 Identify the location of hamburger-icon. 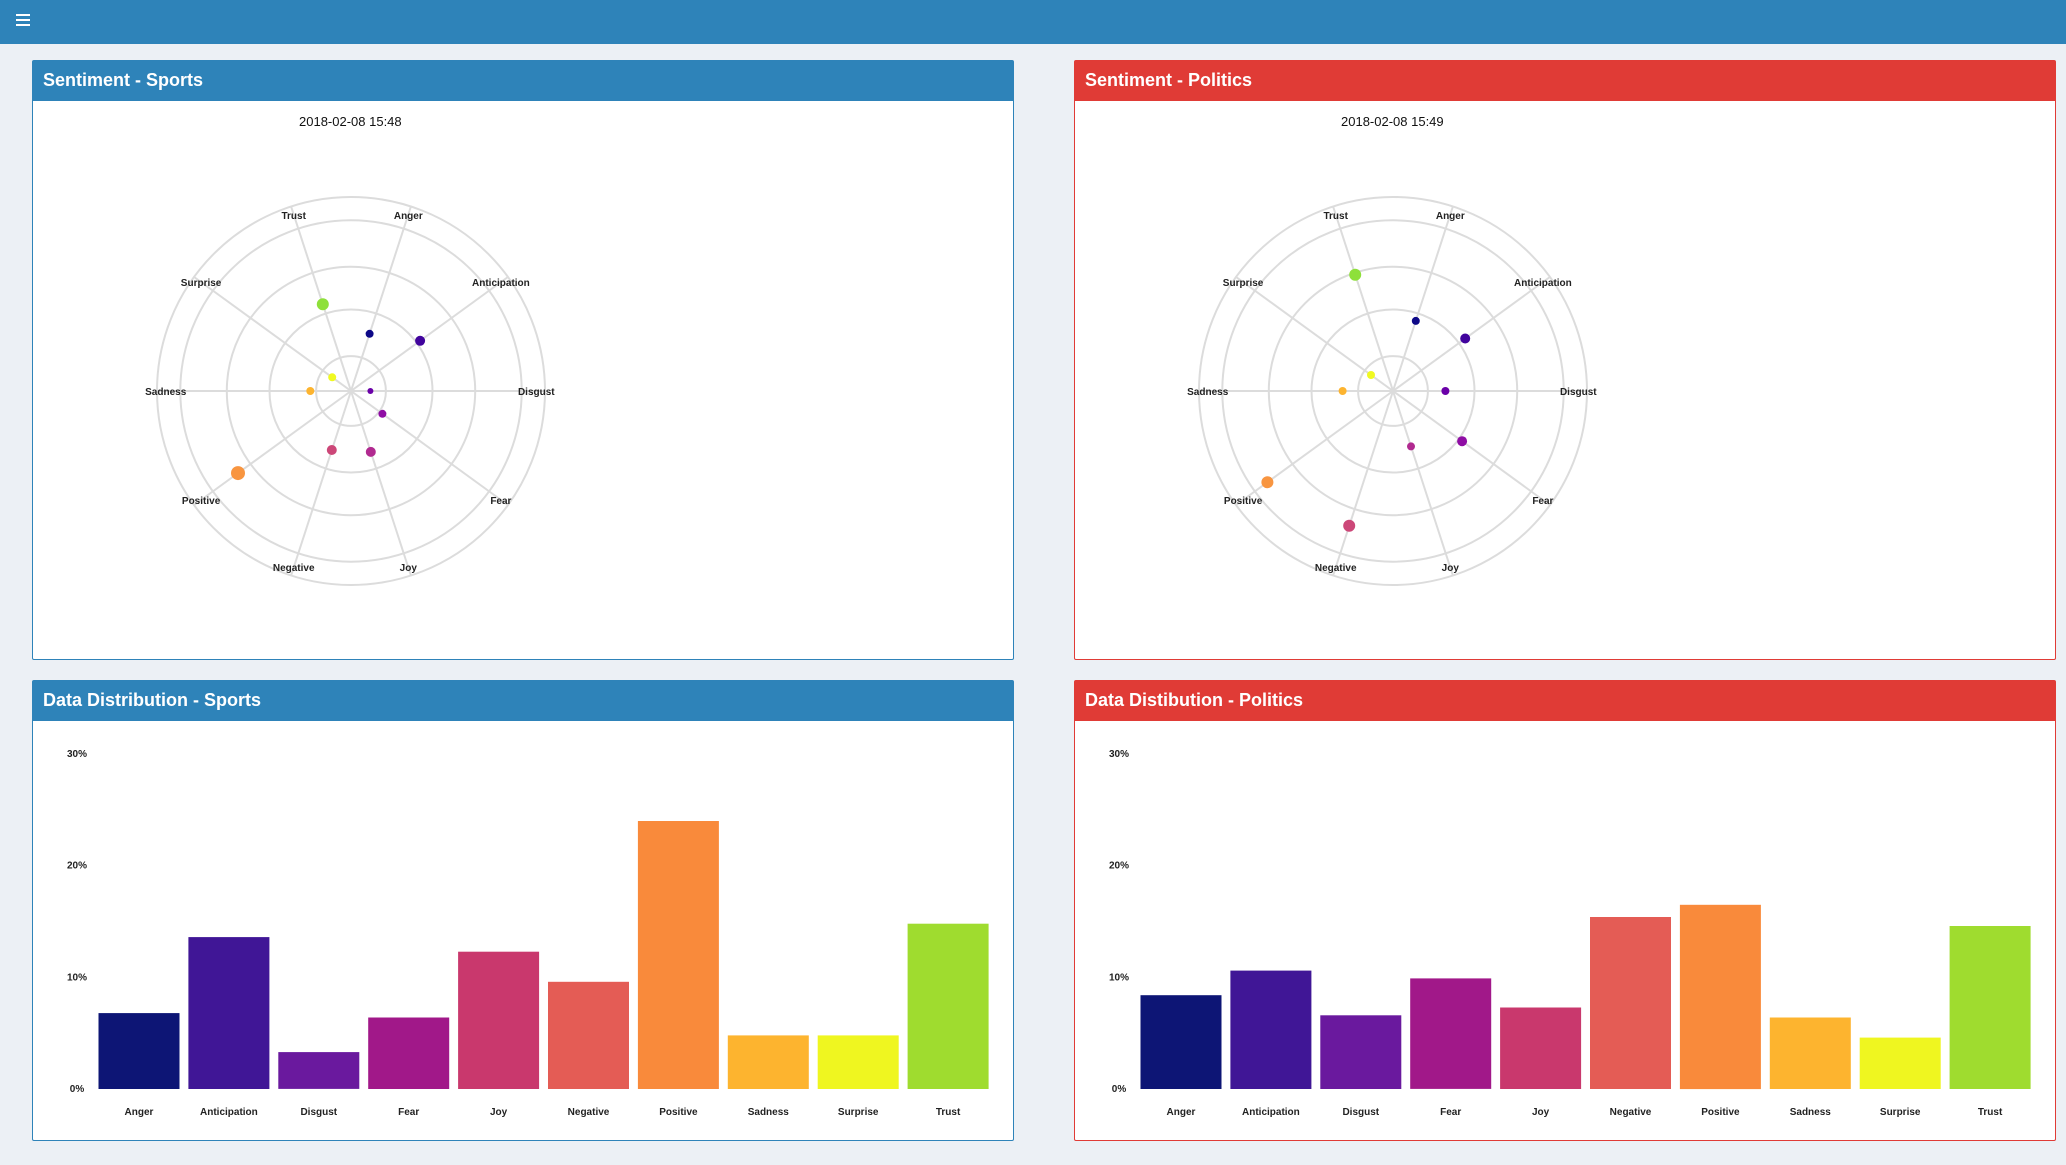
(23, 20).